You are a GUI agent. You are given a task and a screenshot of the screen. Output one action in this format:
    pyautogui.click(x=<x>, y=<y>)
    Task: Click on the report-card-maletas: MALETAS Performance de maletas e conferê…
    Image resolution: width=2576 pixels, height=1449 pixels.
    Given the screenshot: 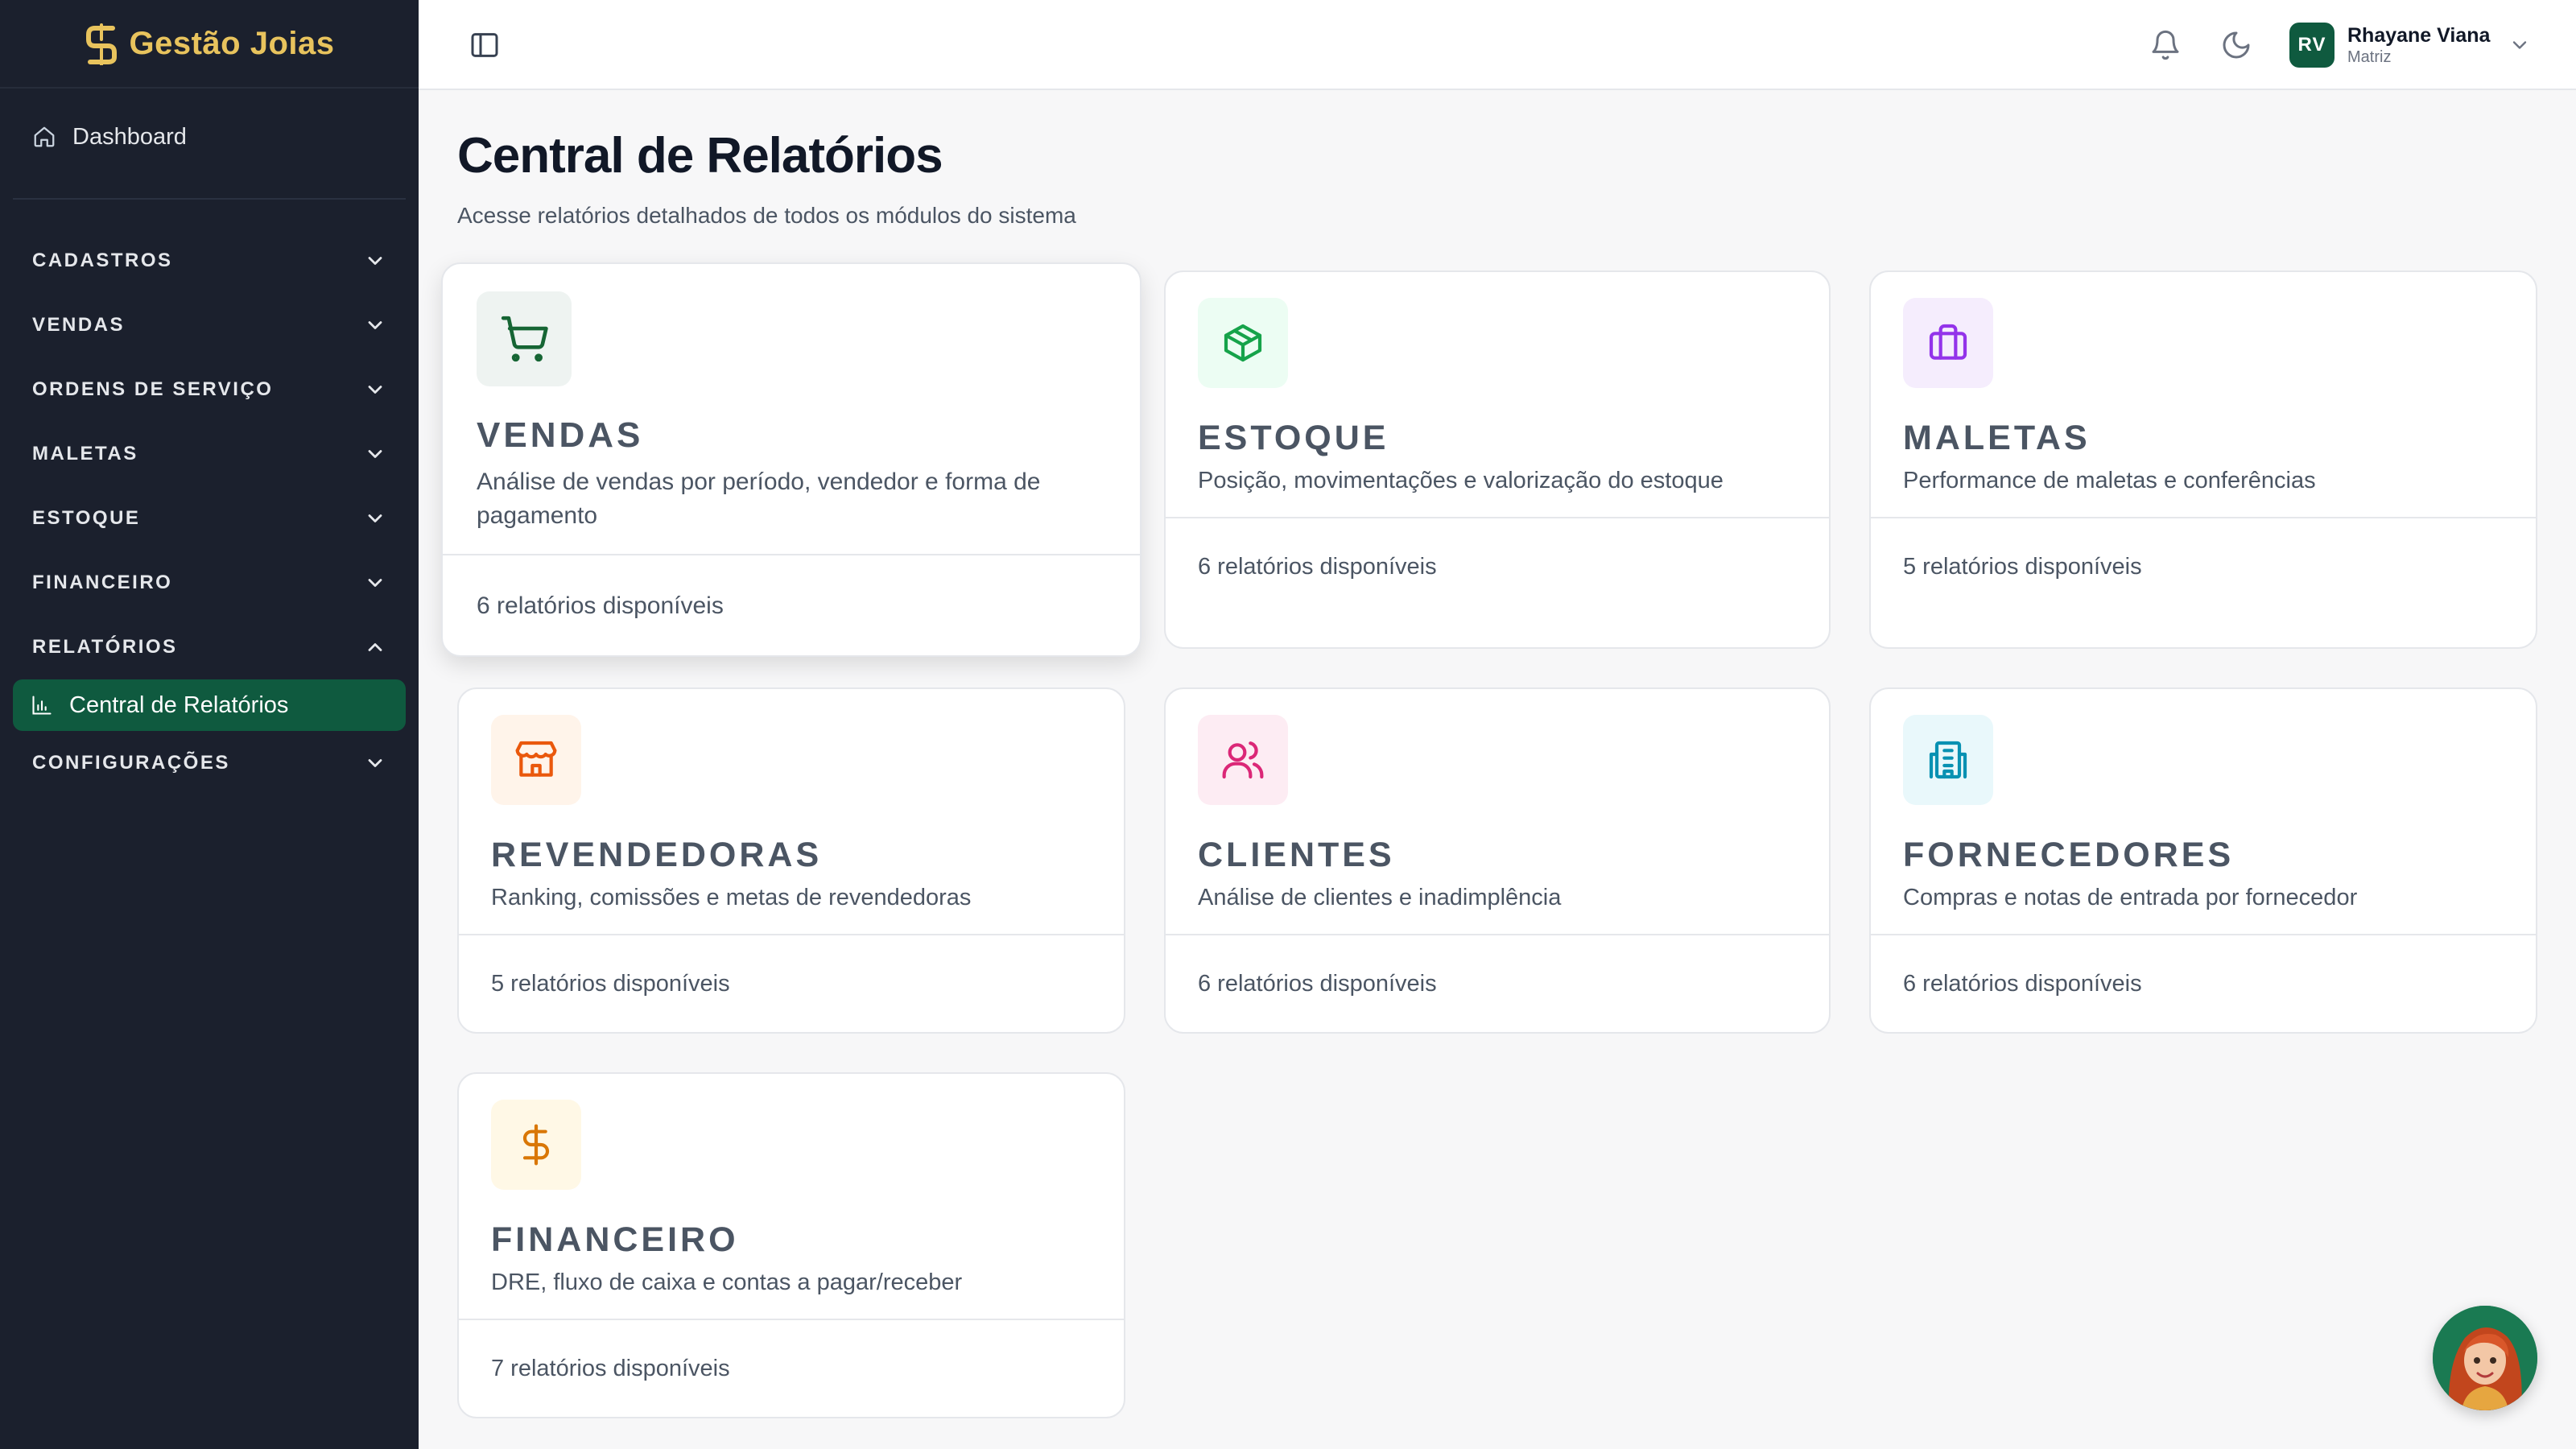 What is the action you would take?
    pyautogui.click(x=2203, y=459)
    